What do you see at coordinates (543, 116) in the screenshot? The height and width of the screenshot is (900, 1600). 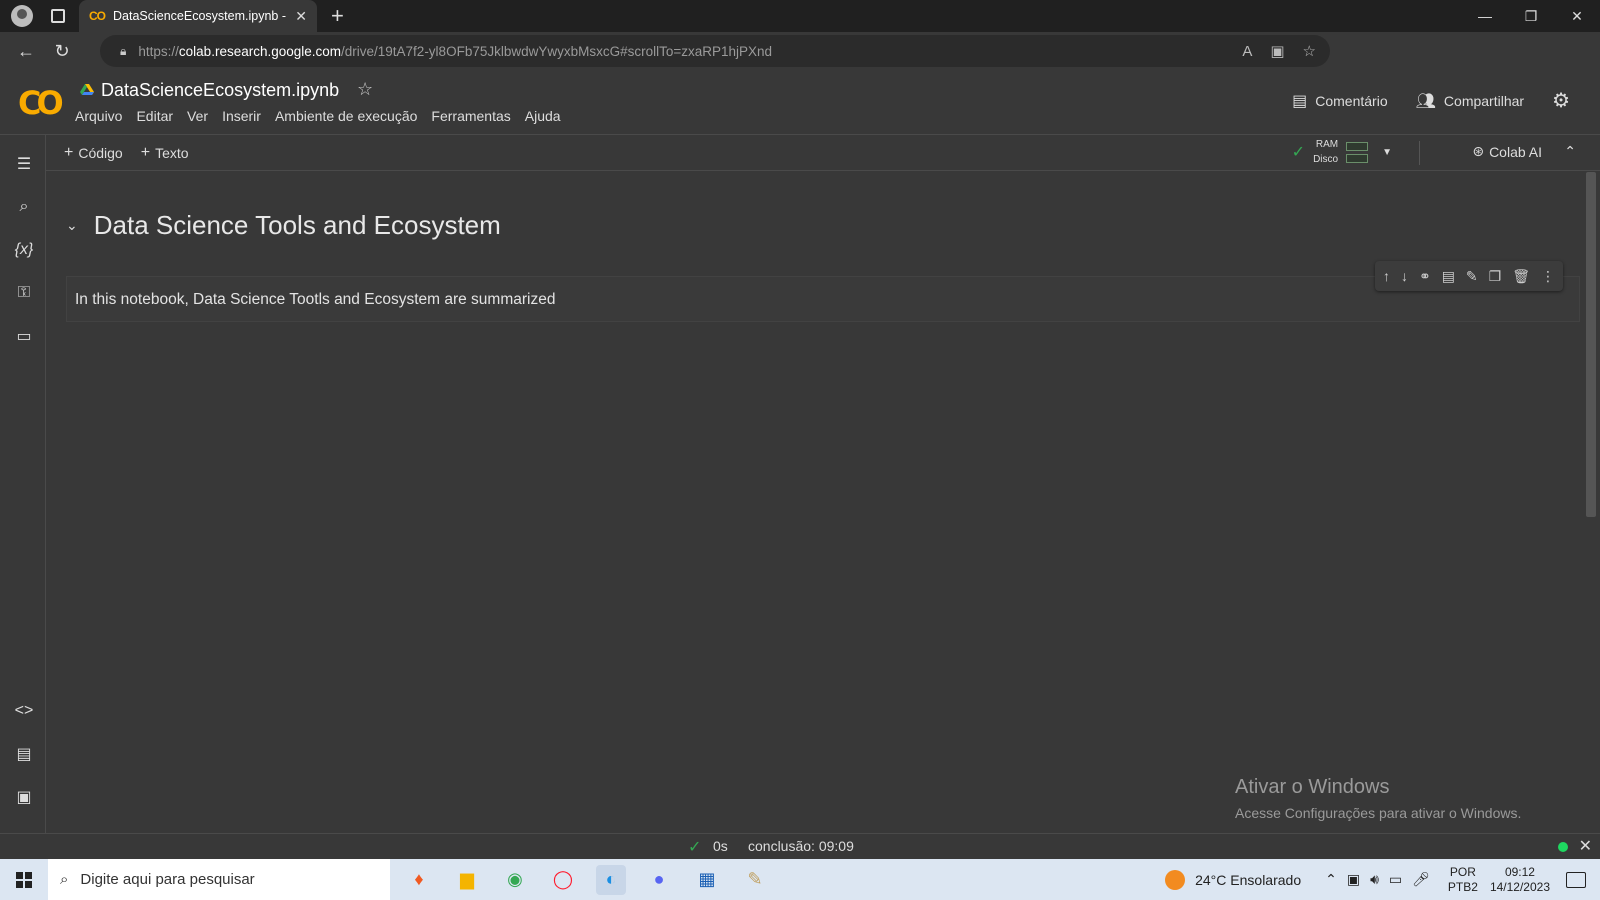 I see `menu-ajuda: Ajuda` at bounding box center [543, 116].